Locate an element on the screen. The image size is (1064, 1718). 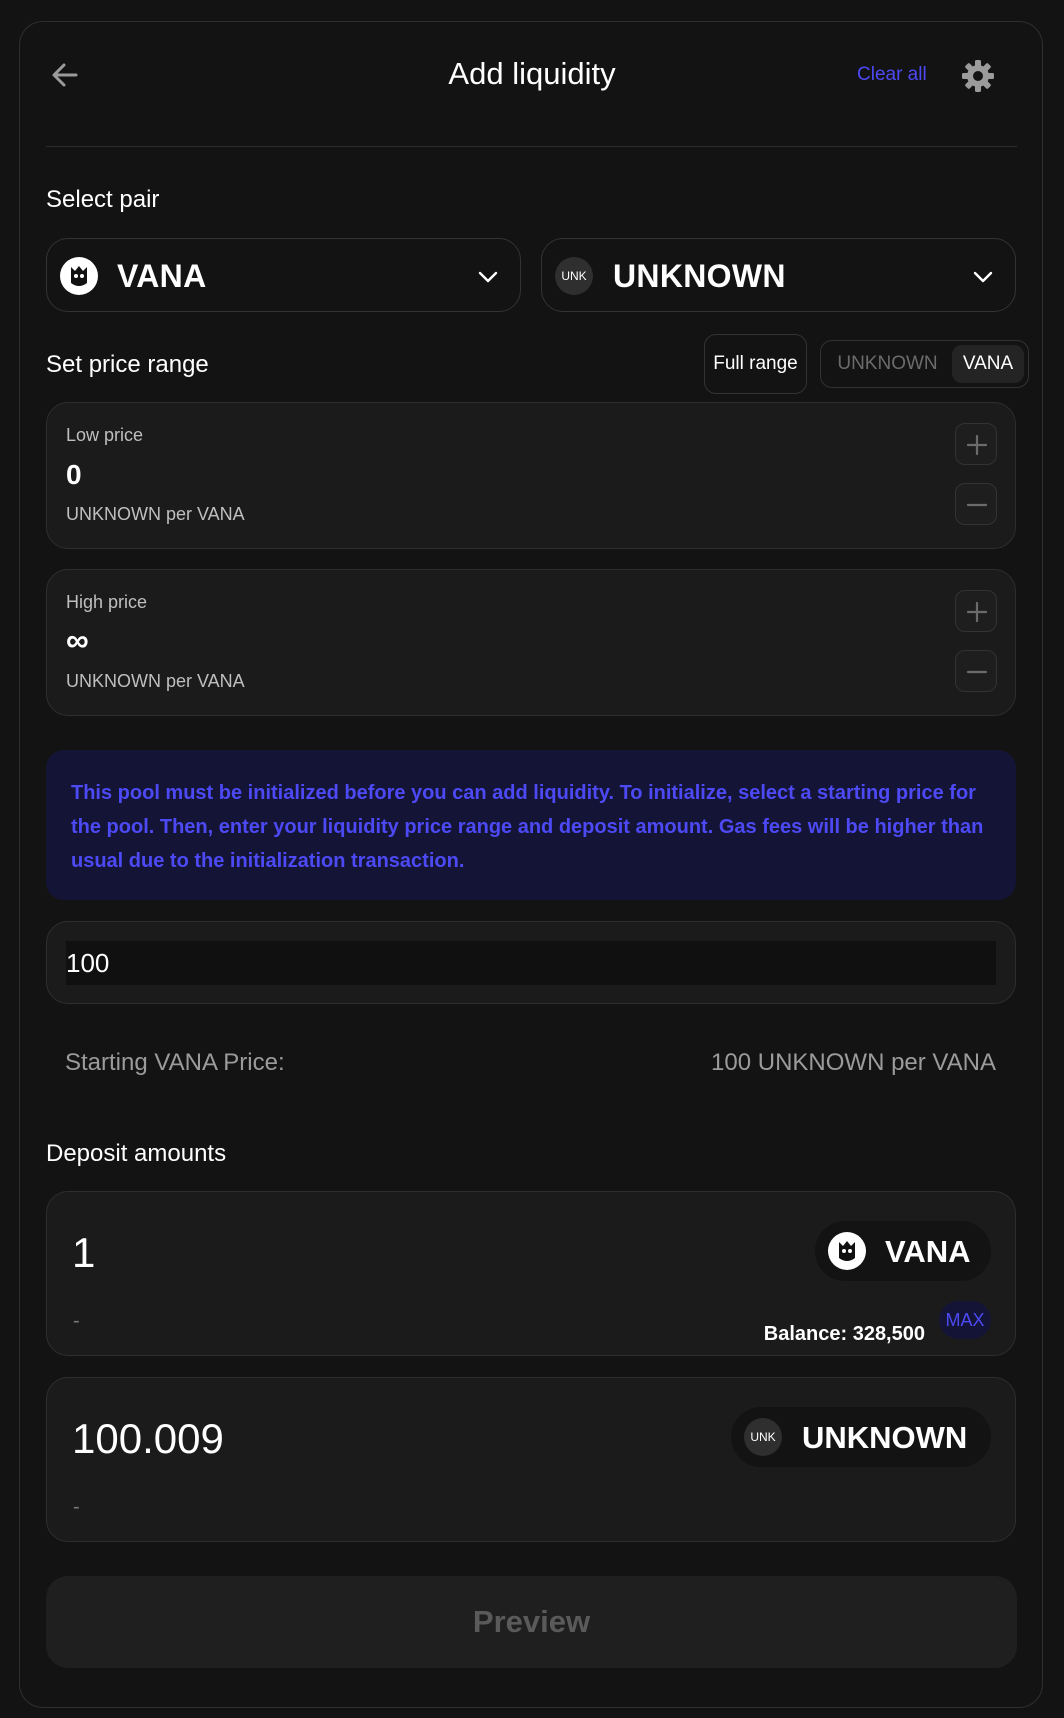
preview-button: Preview is located at coordinates (531, 1622).